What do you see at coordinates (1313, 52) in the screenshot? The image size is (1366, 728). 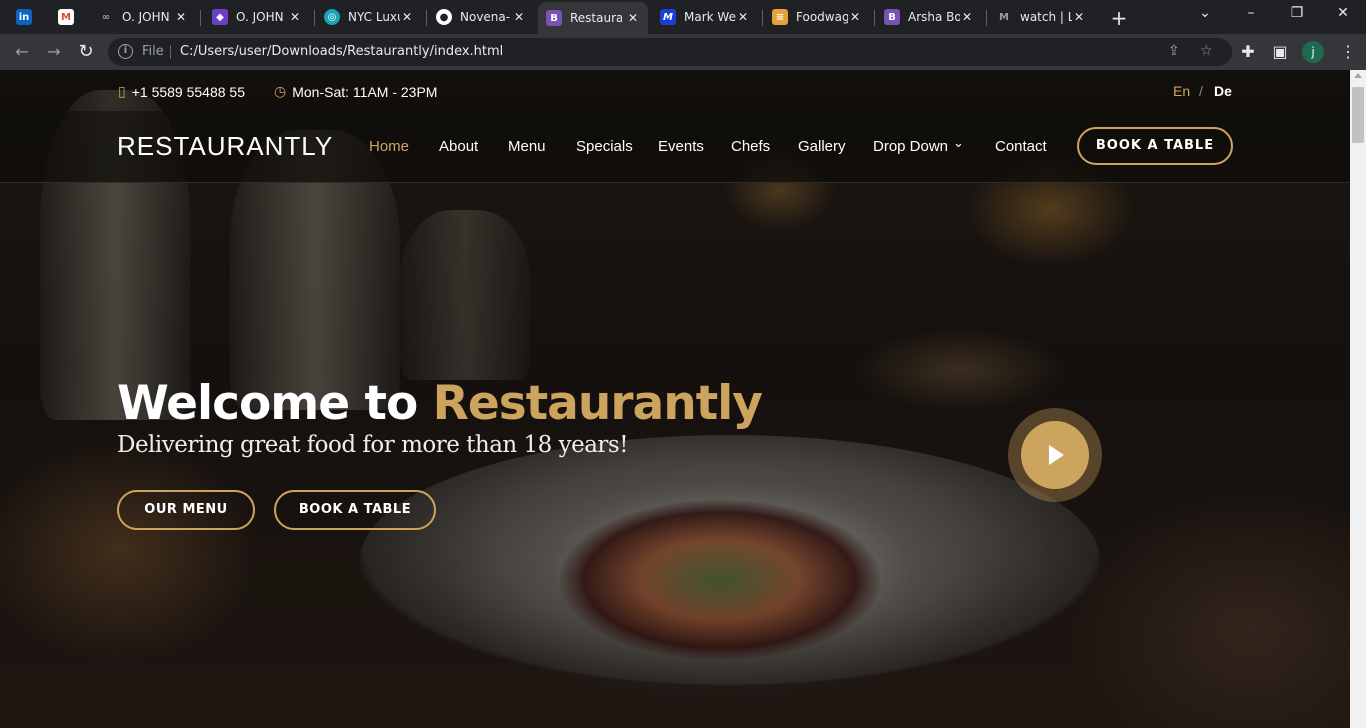 I see `profile-avatar: j` at bounding box center [1313, 52].